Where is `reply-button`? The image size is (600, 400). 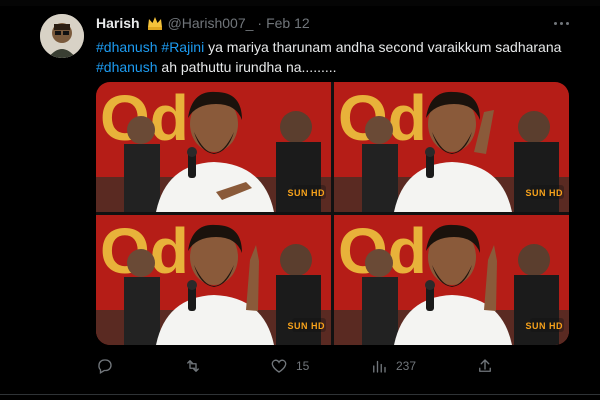
reply-button is located at coordinates (109, 366).